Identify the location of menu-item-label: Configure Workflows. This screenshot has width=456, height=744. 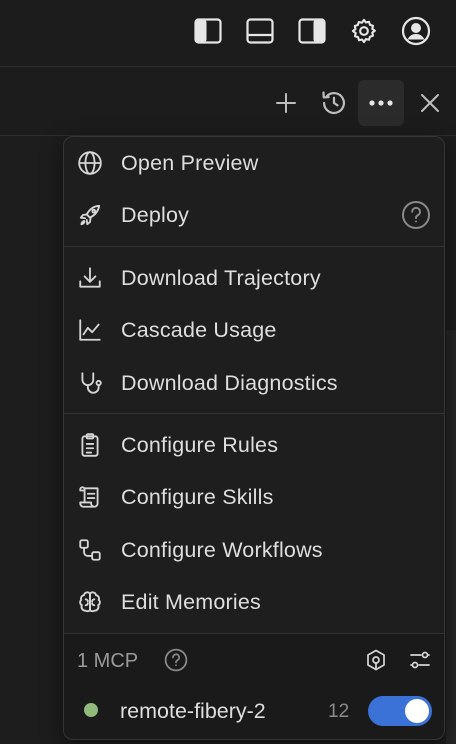
(222, 549).